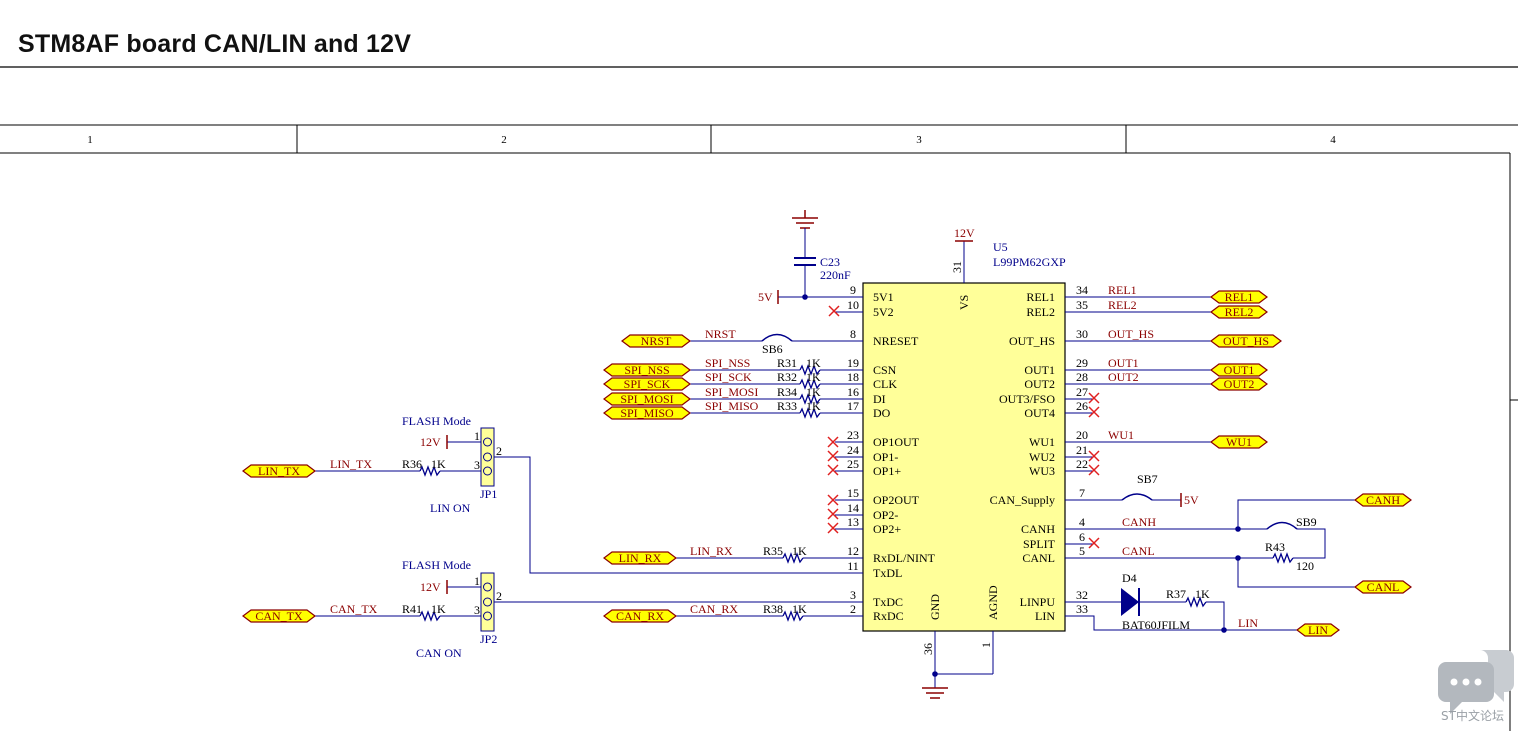 The height and width of the screenshot is (731, 1518). I want to click on pin-name-28: OUT2, so click(1039, 384).